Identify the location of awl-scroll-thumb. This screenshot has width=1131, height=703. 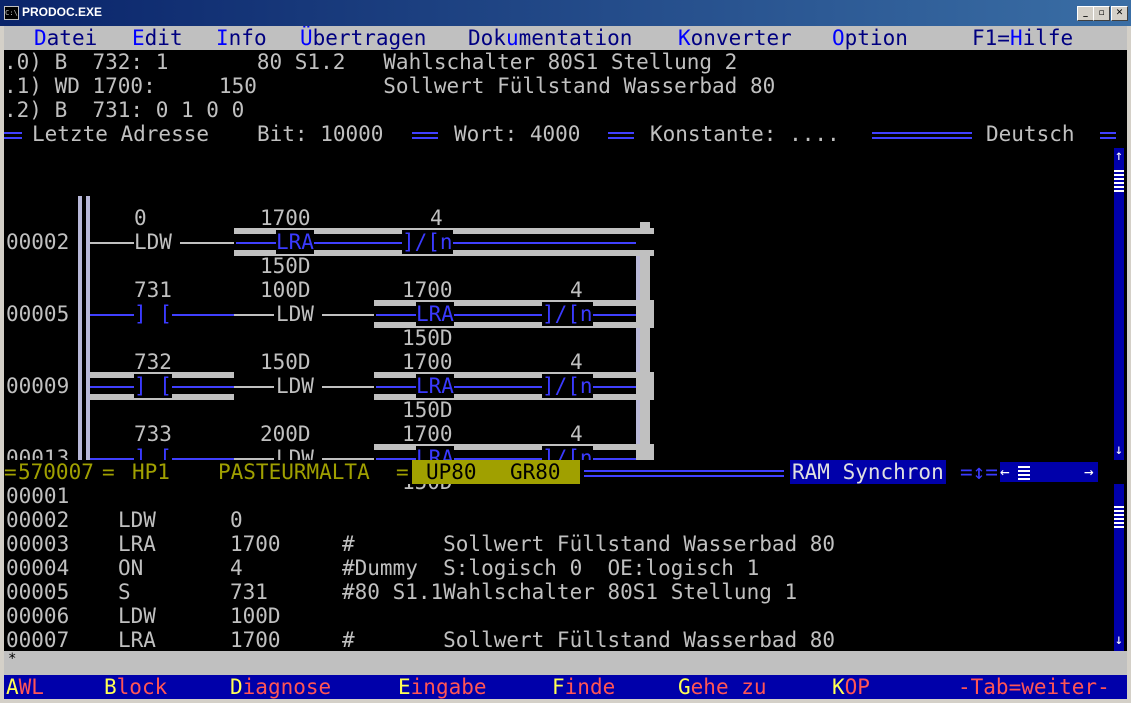
(1119, 516).